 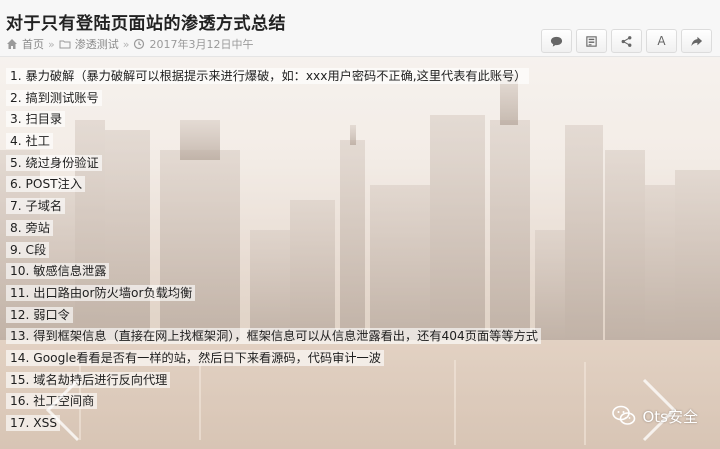 What do you see at coordinates (65, 44) in the screenshot?
I see `folder-icon` at bounding box center [65, 44].